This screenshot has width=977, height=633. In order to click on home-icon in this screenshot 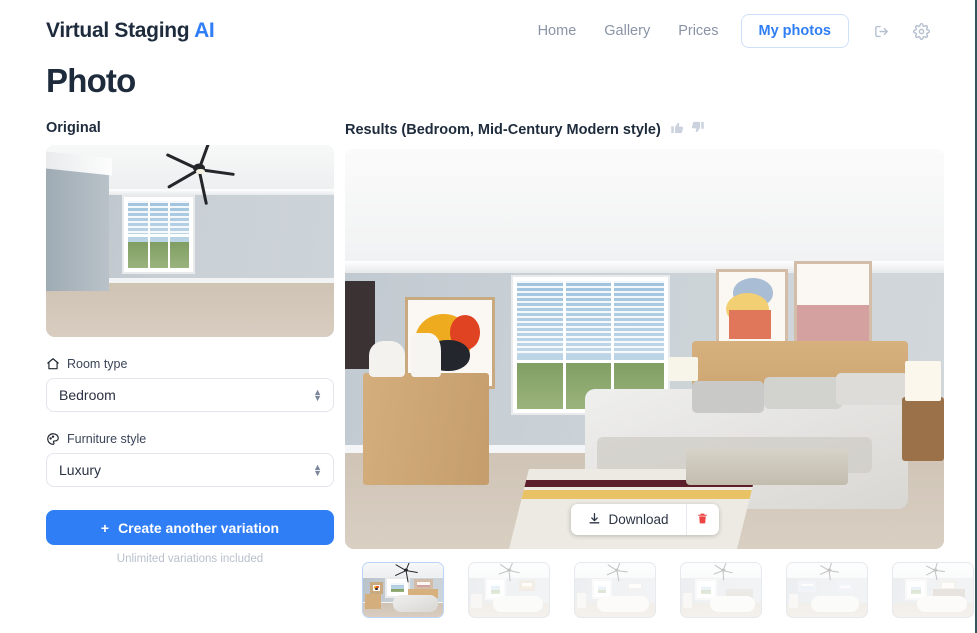, I will do `click(53, 364)`.